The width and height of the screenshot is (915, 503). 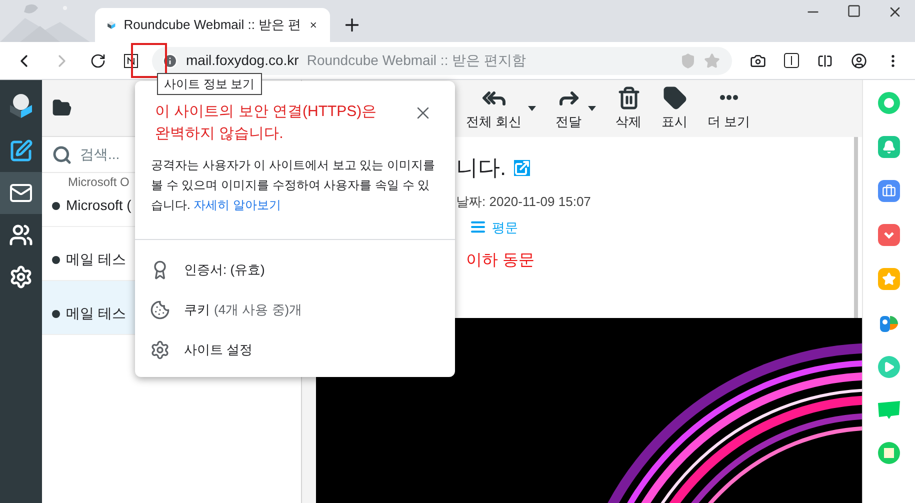 I want to click on message-date: 날짜: 2020-11-09 15:07, so click(x=524, y=202).